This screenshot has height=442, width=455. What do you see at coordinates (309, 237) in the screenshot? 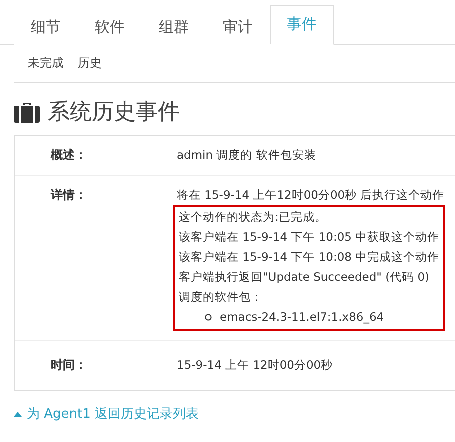
I see `field-value: 该客户端在 15-9-14 下午 10:05 中获取这个动作` at bounding box center [309, 237].